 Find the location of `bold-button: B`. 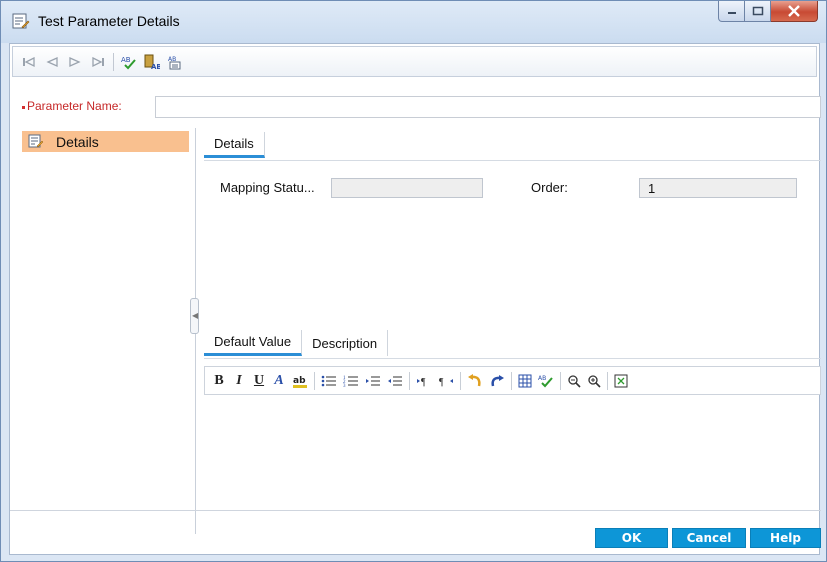

bold-button: B is located at coordinates (219, 381).